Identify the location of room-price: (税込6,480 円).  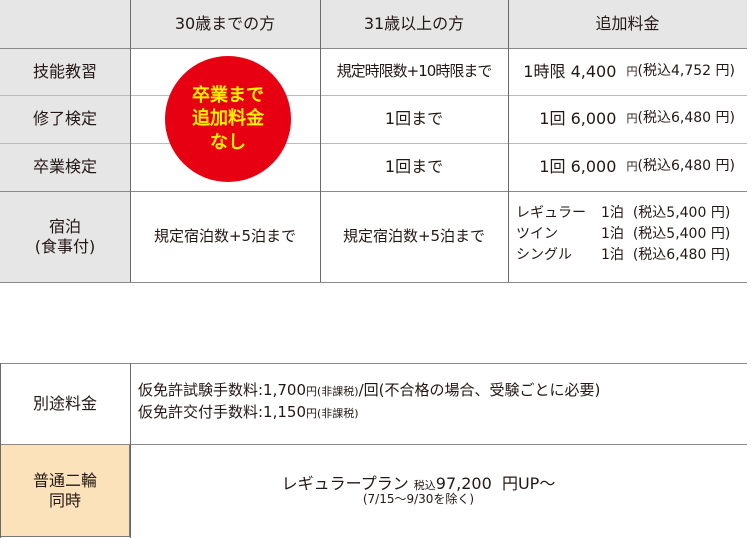
(681, 255).